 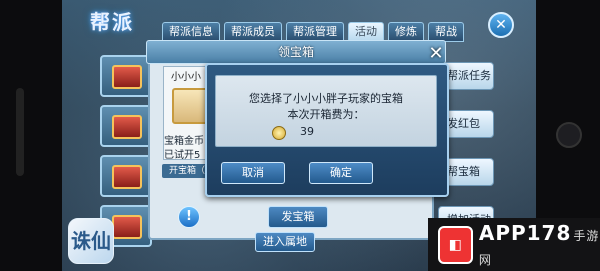 What do you see at coordinates (406, 32) in the screenshot?
I see `tab-cultivation: 修炼` at bounding box center [406, 32].